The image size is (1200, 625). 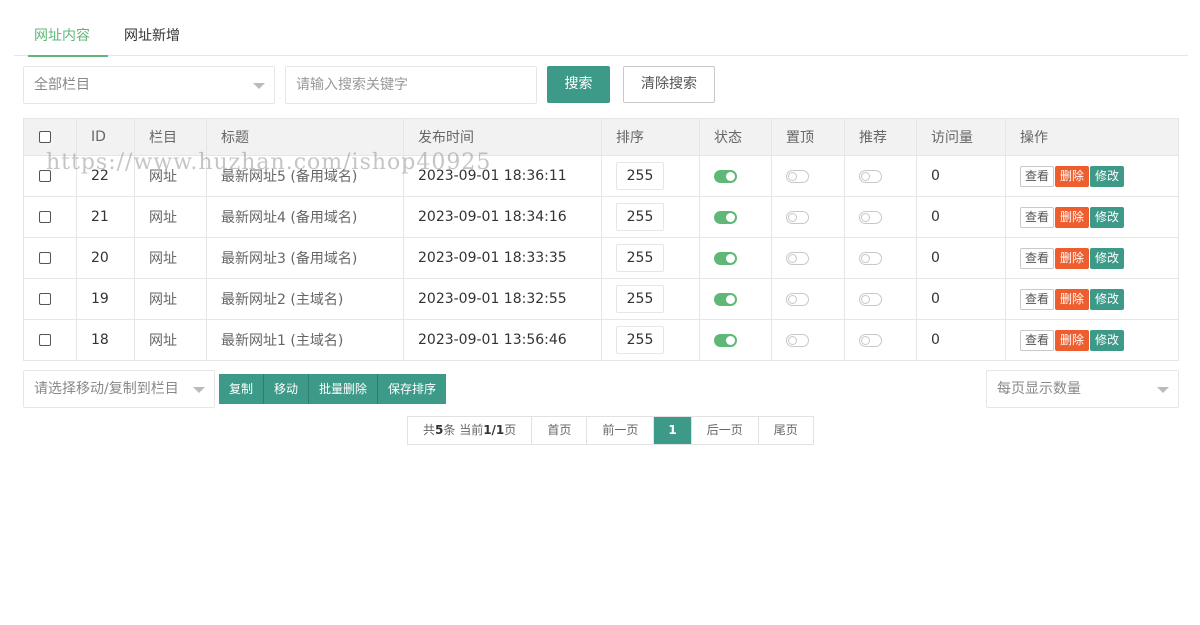 What do you see at coordinates (45, 137) in the screenshot?
I see `select-all-checkbox` at bounding box center [45, 137].